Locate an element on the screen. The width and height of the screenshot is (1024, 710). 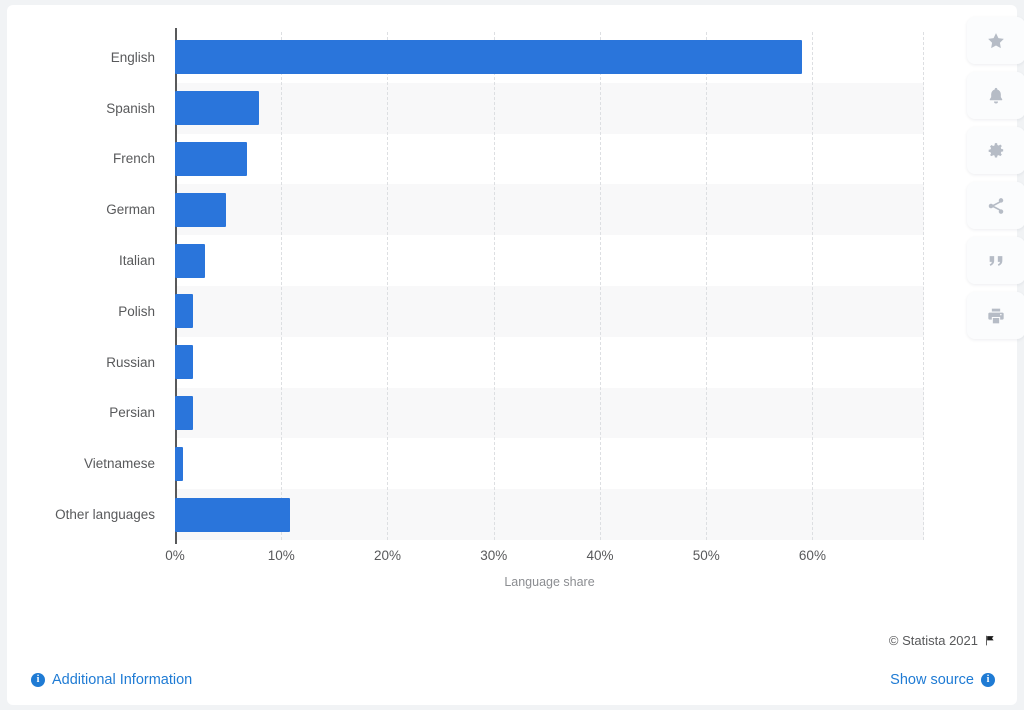
flag-icon is located at coordinates (990, 640).